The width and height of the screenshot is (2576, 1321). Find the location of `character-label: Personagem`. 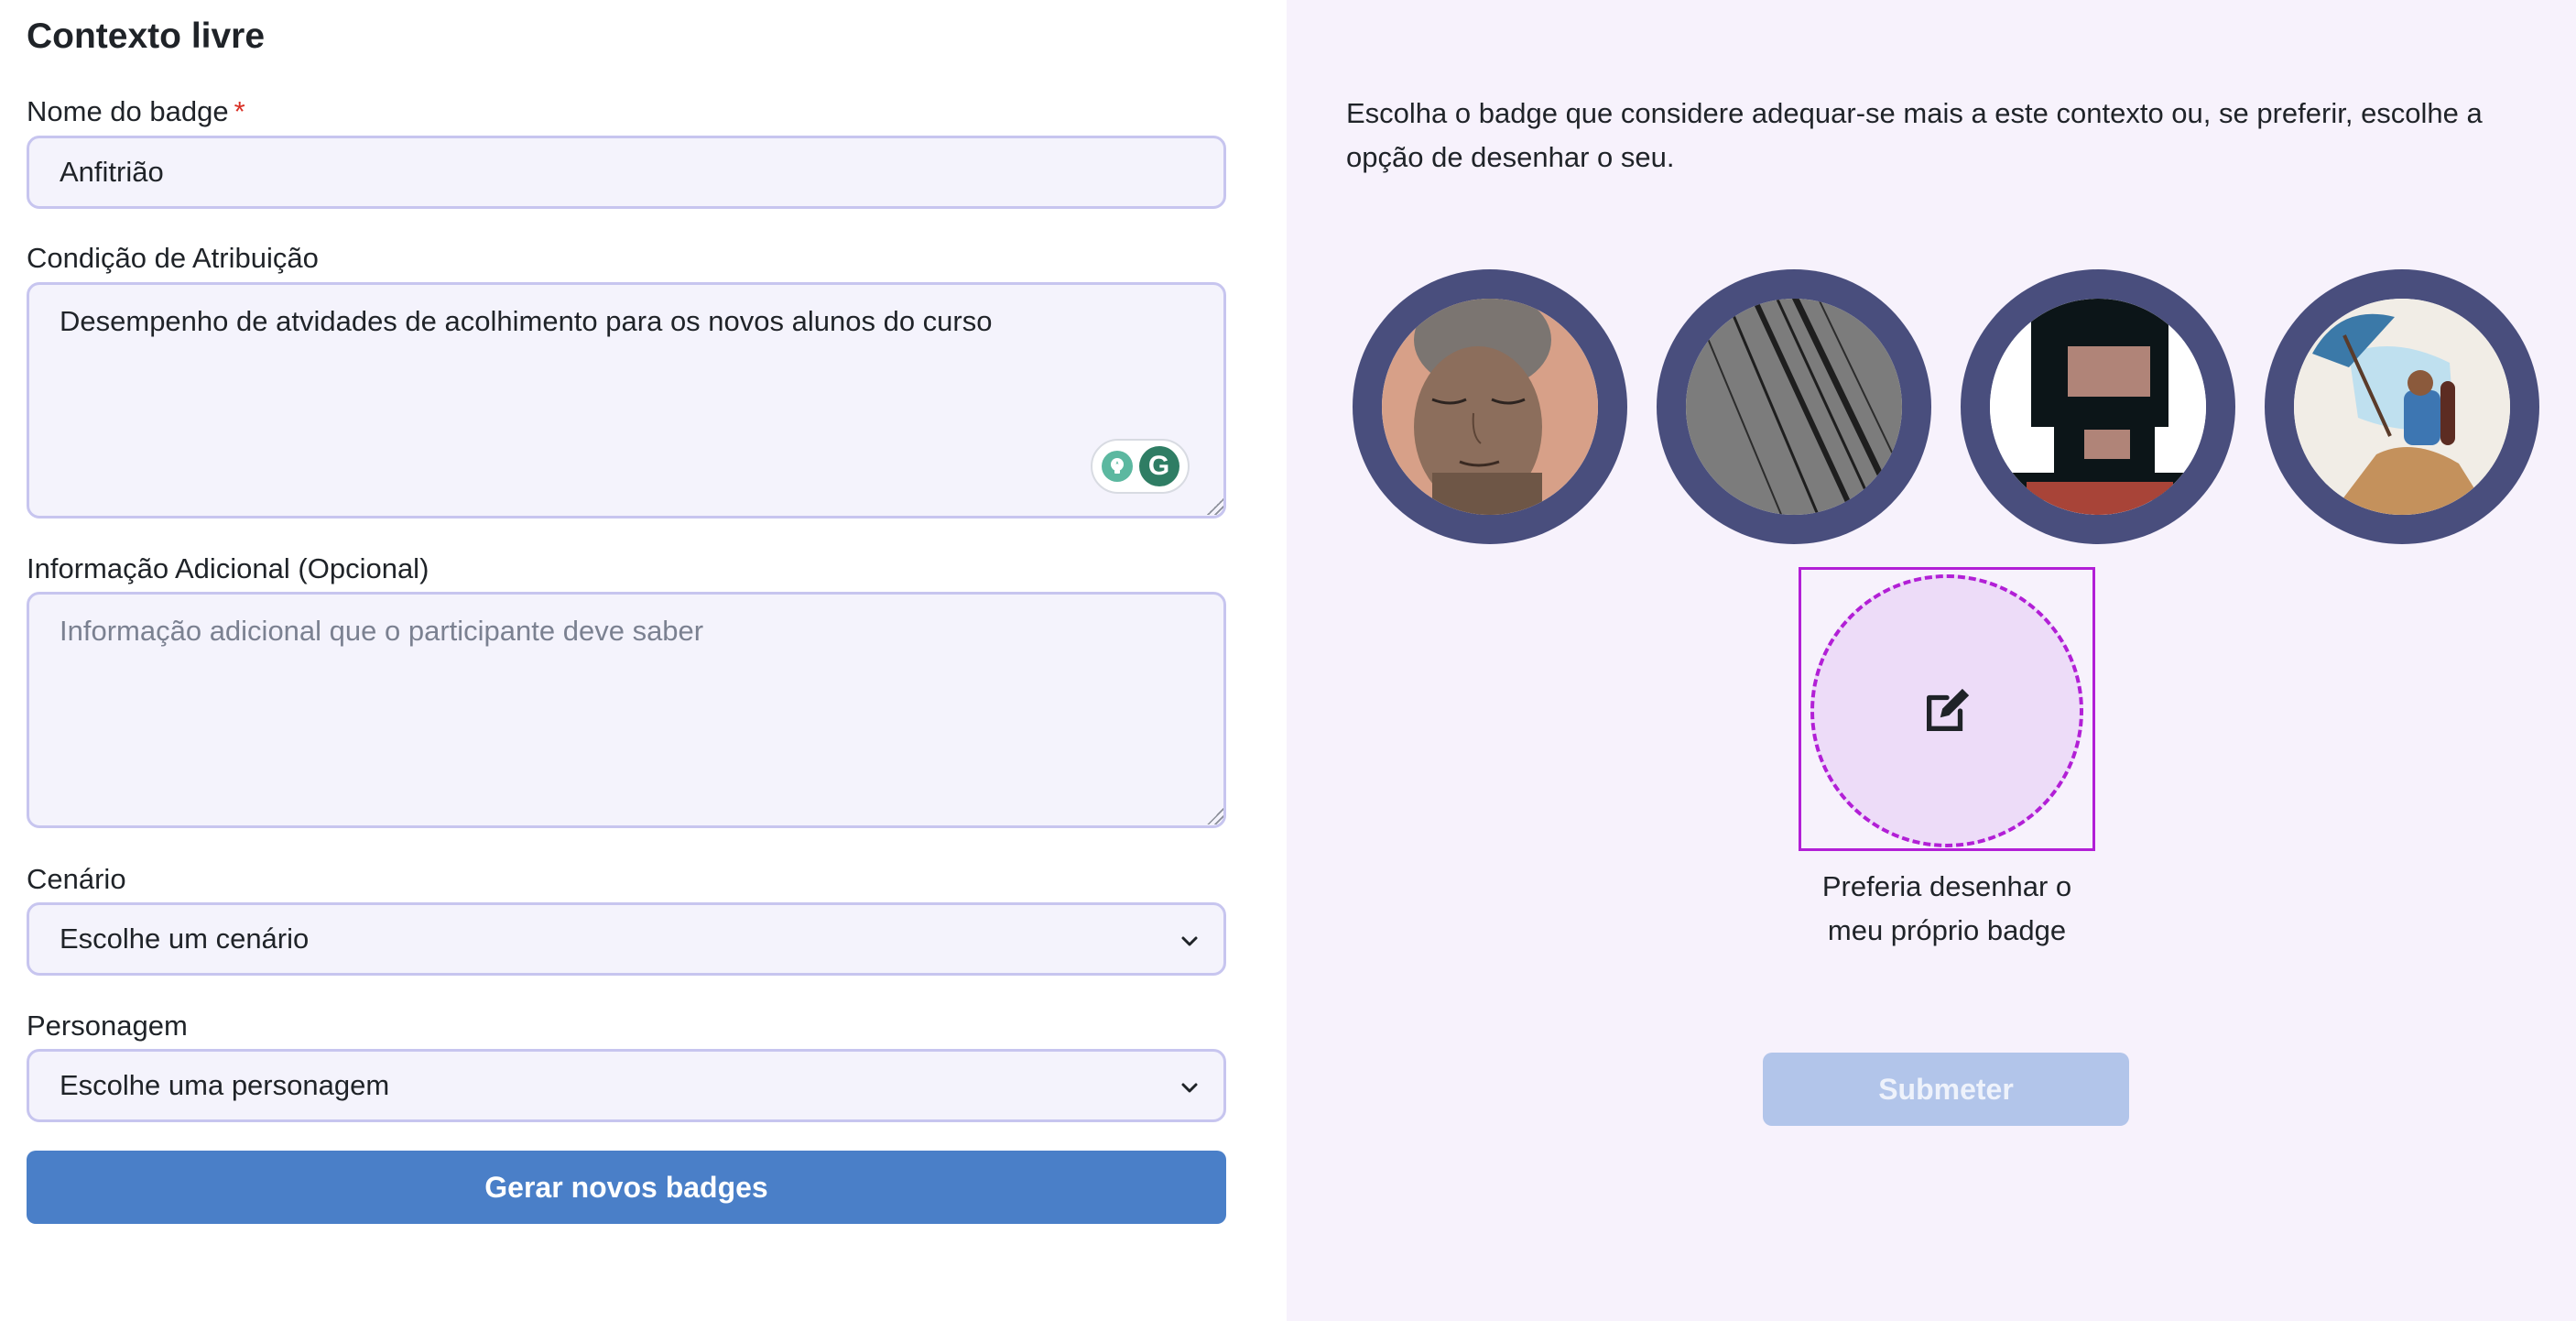

character-label: Personagem is located at coordinates (107, 1026).